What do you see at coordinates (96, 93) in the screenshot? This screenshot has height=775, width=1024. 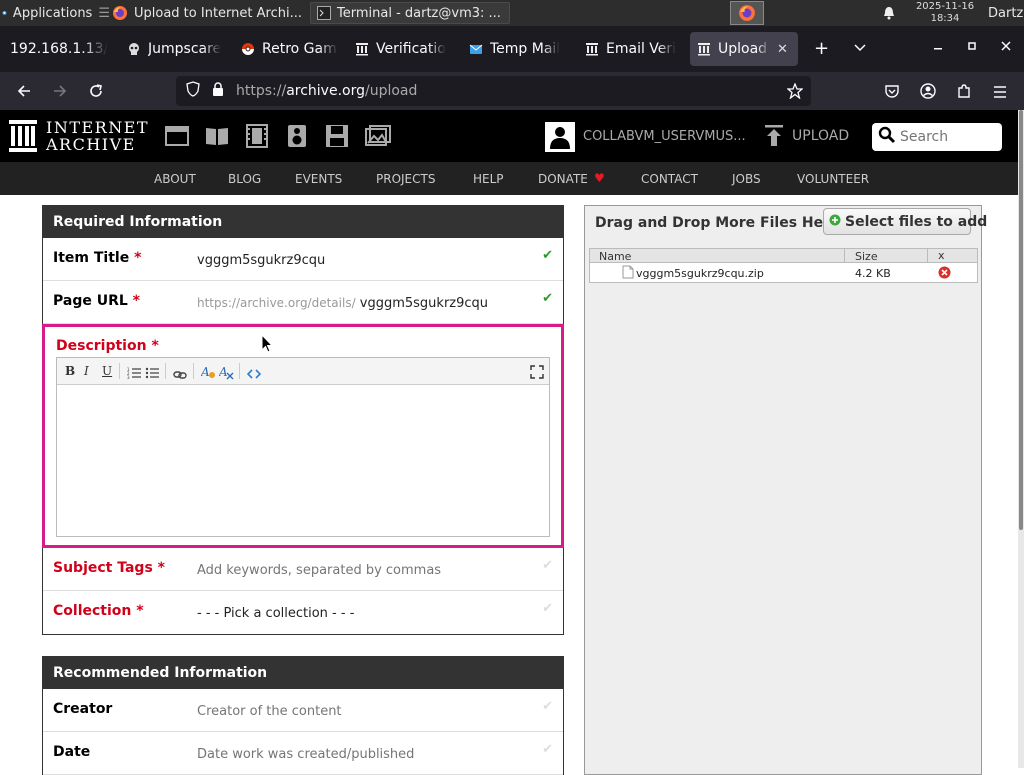 I see `reload-icon` at bounding box center [96, 93].